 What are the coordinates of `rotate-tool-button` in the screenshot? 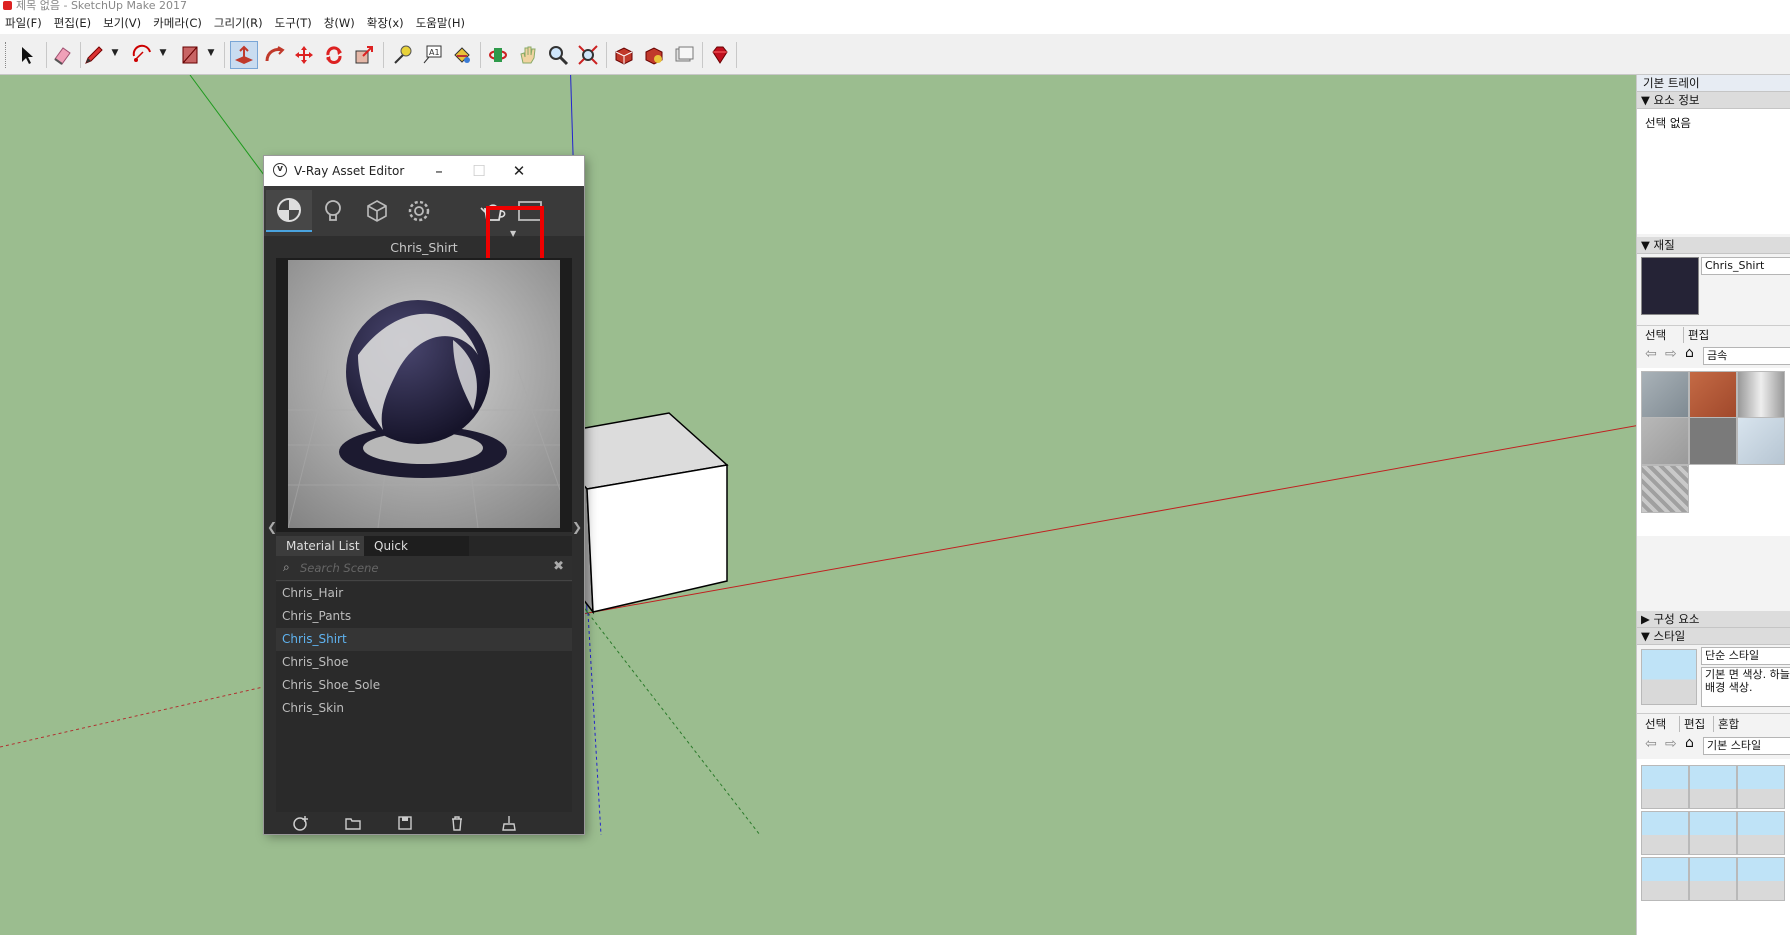 It's located at (334, 55).